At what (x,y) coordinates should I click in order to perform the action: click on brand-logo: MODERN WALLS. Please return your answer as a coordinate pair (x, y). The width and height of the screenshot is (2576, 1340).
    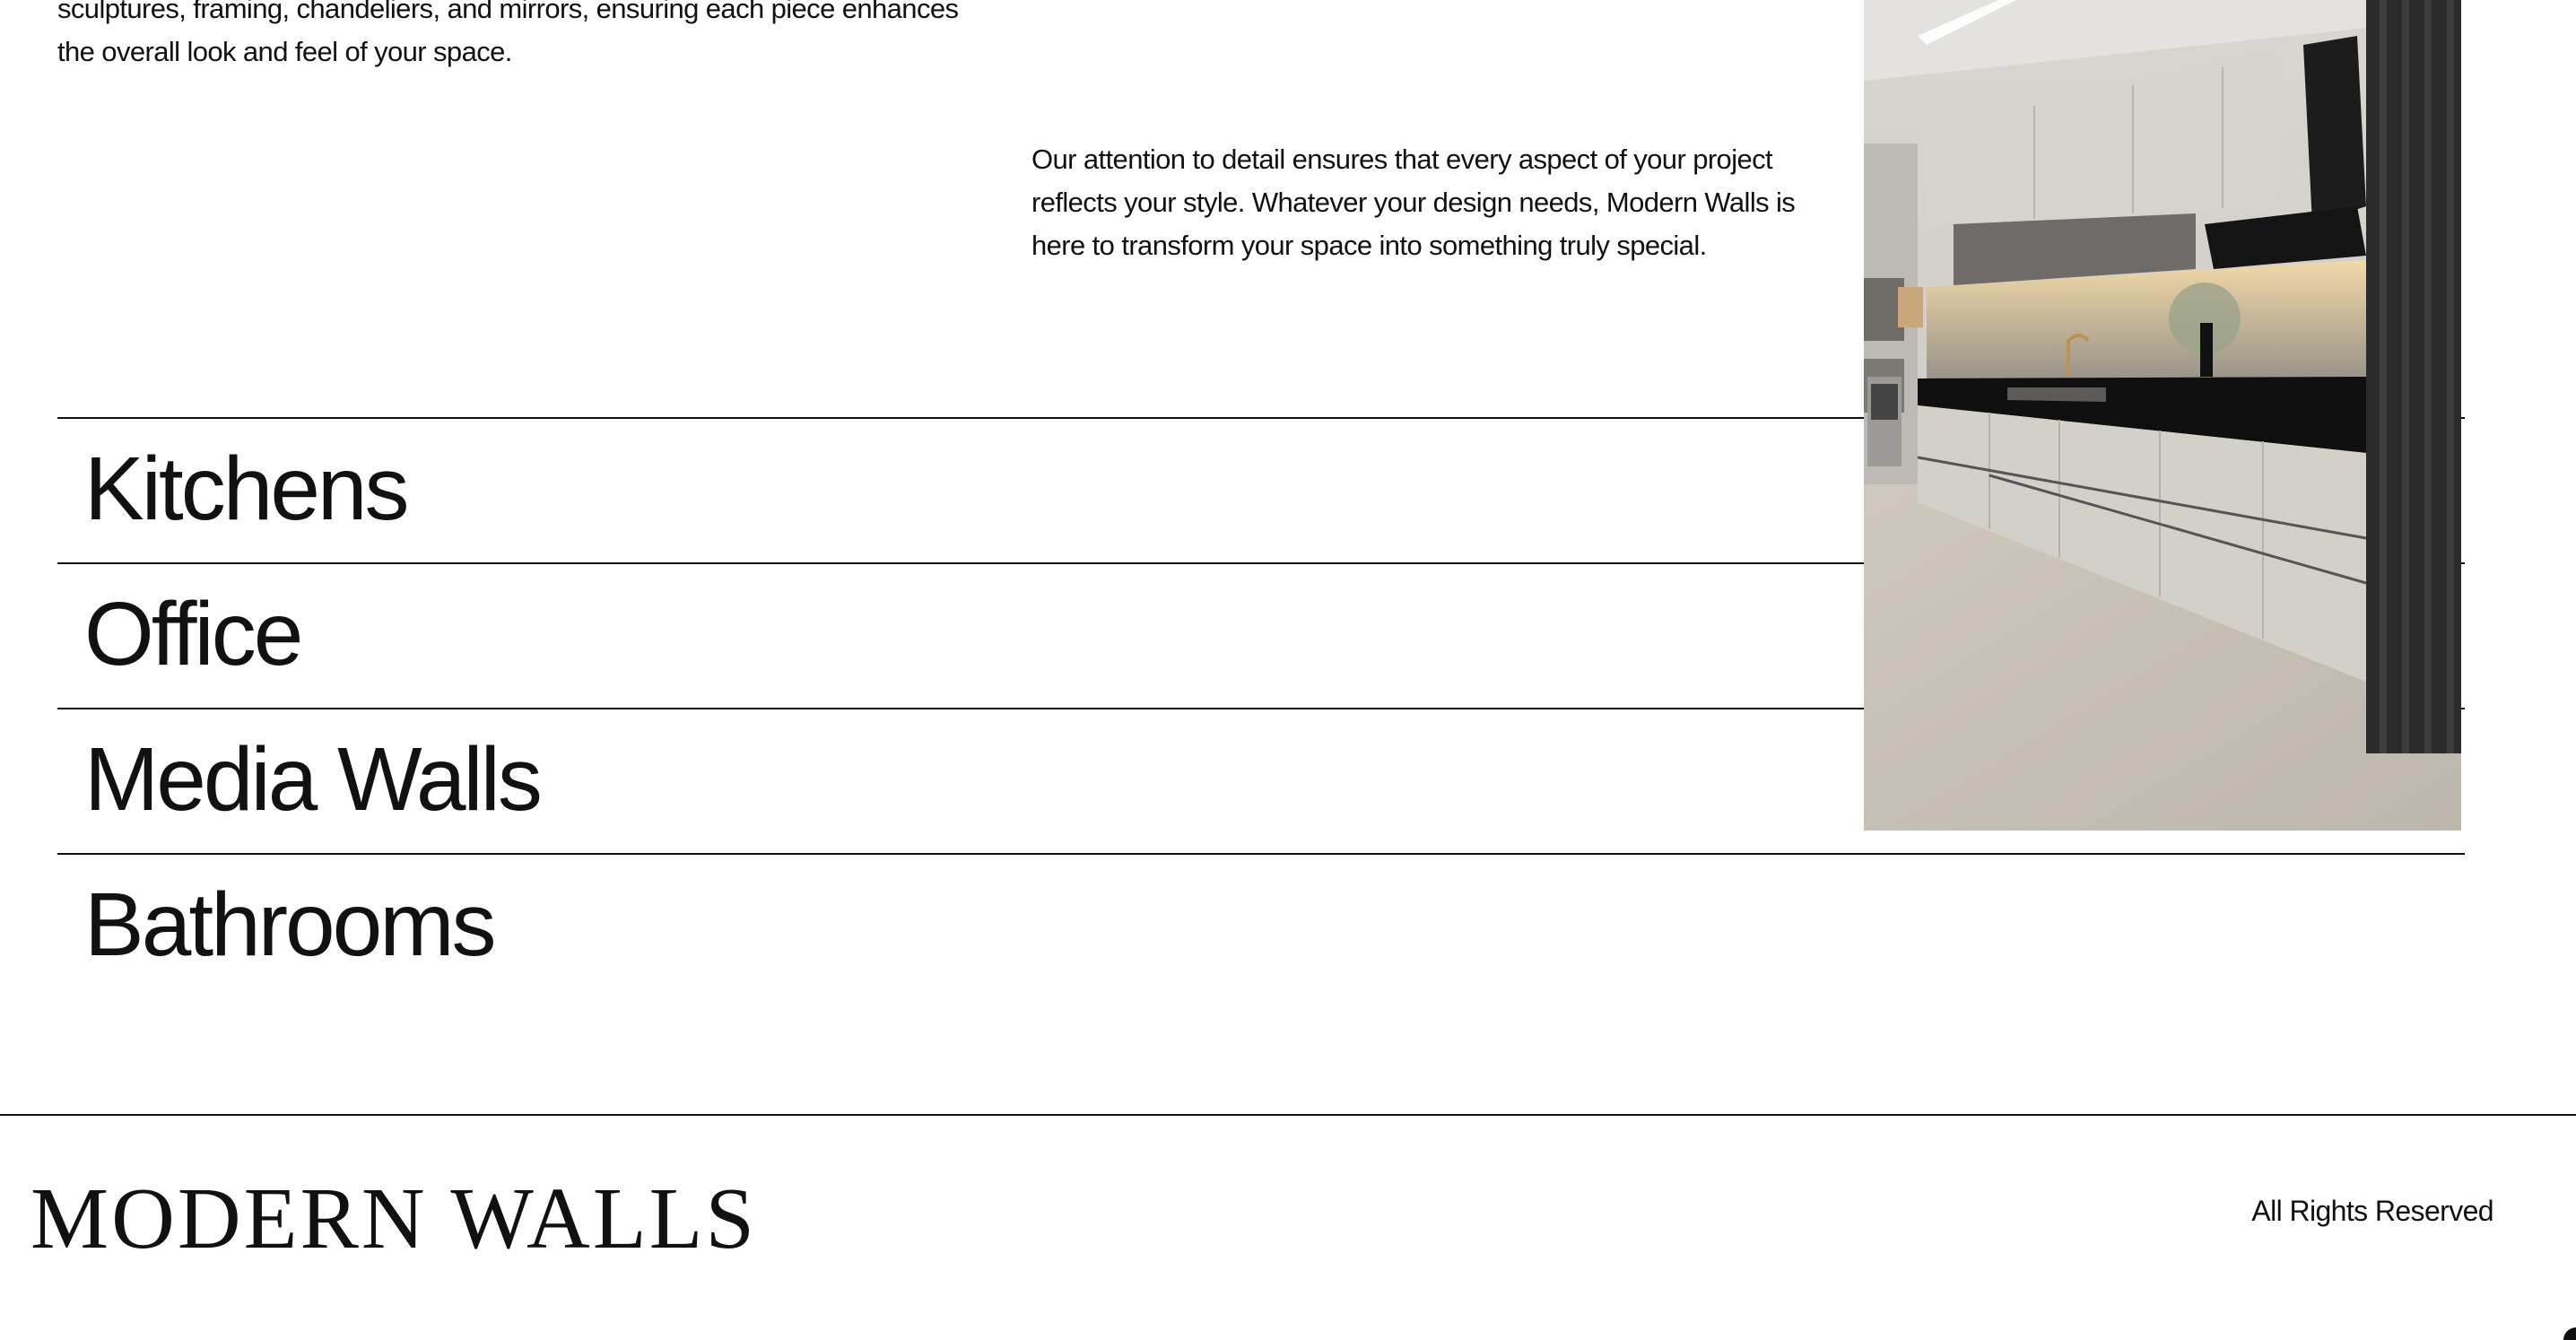
    Looking at the image, I should click on (393, 1219).